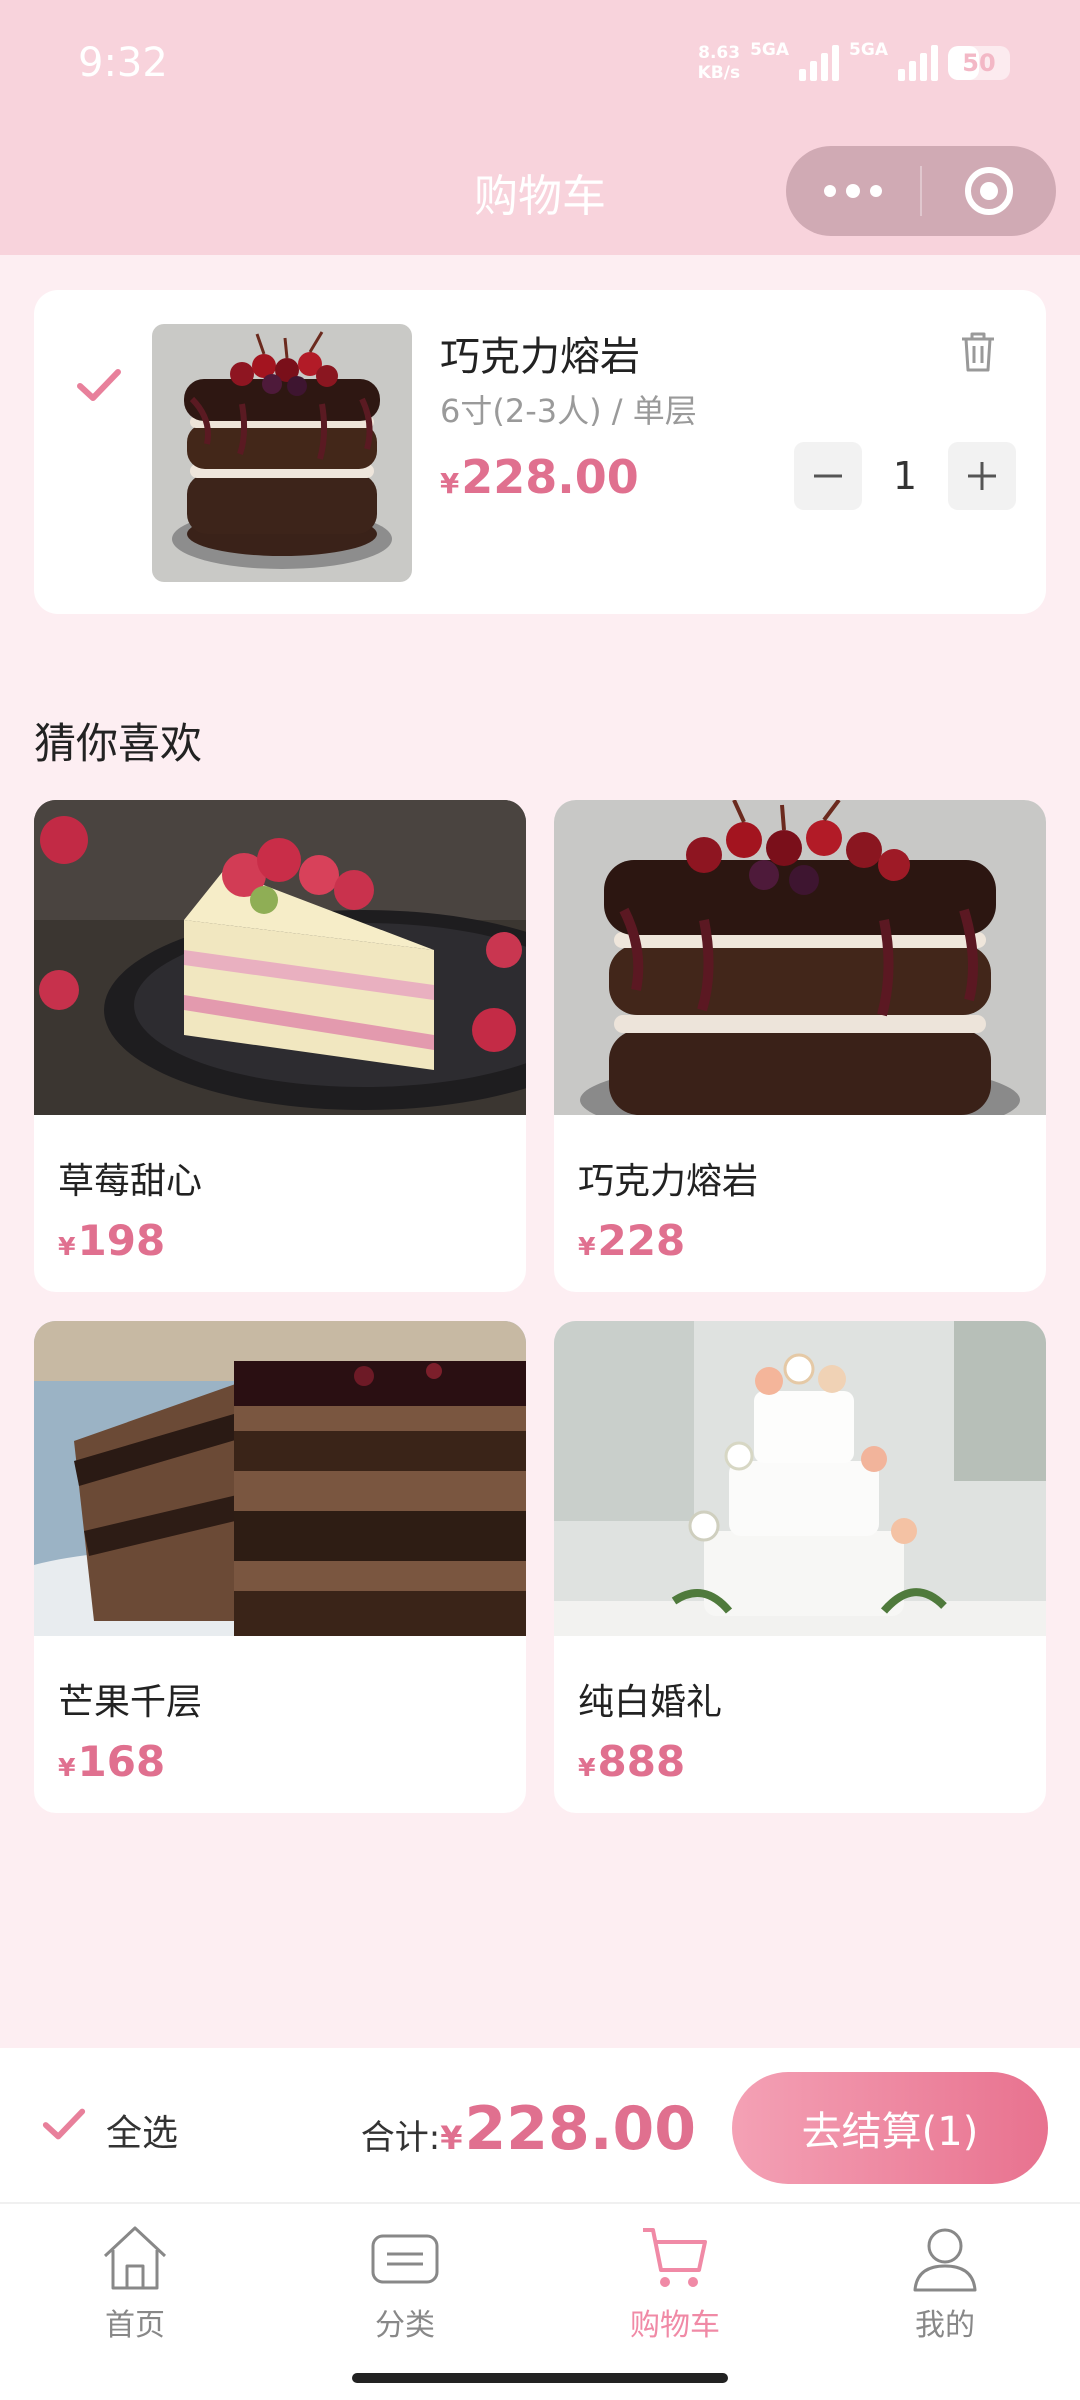  I want to click on category-icon, so click(405, 2259).